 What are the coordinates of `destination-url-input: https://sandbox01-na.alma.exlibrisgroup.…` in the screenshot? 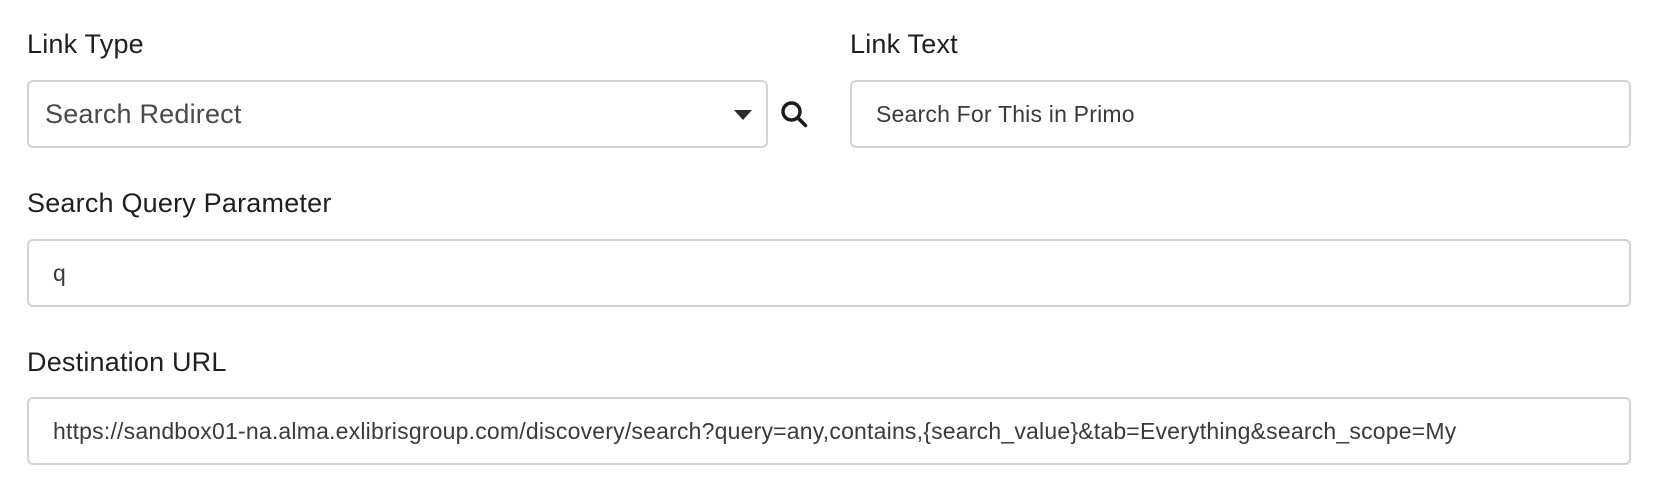 It's located at (829, 431).